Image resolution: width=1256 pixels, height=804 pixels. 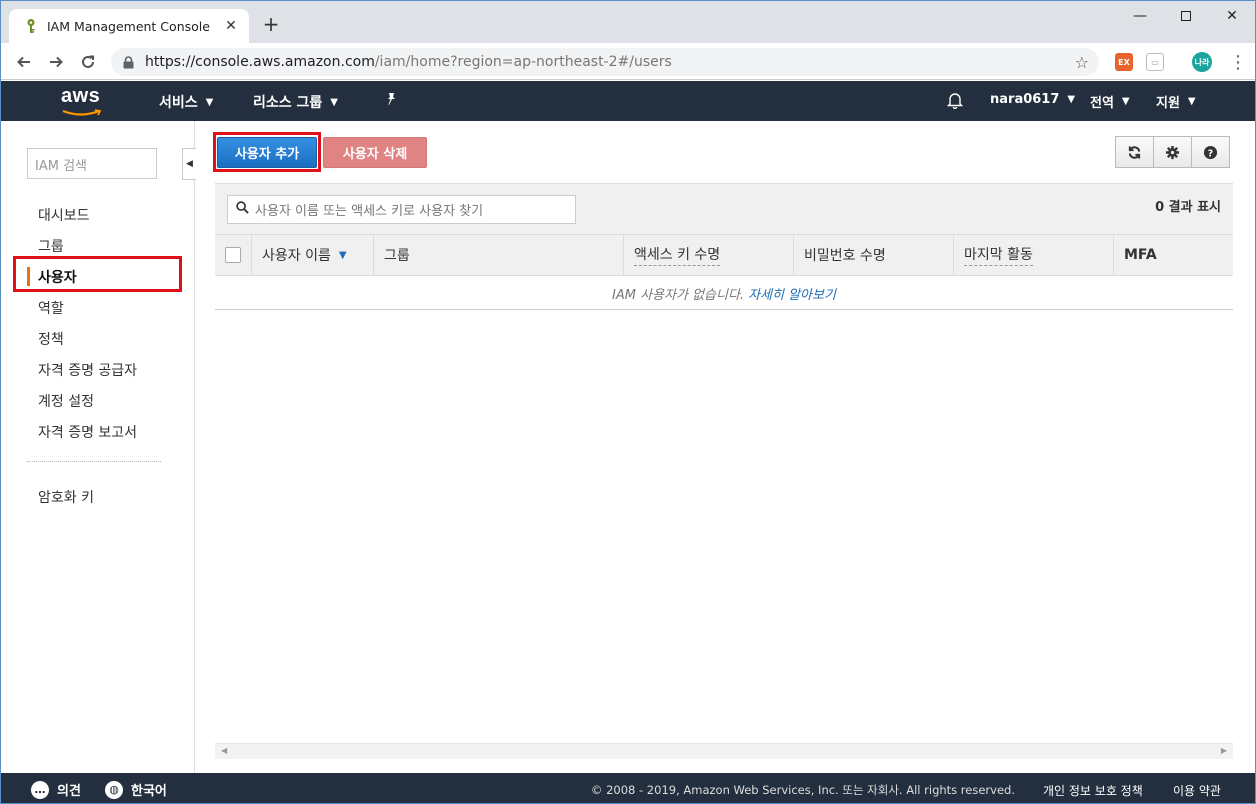 I want to click on reload-icon, so click(x=88, y=62).